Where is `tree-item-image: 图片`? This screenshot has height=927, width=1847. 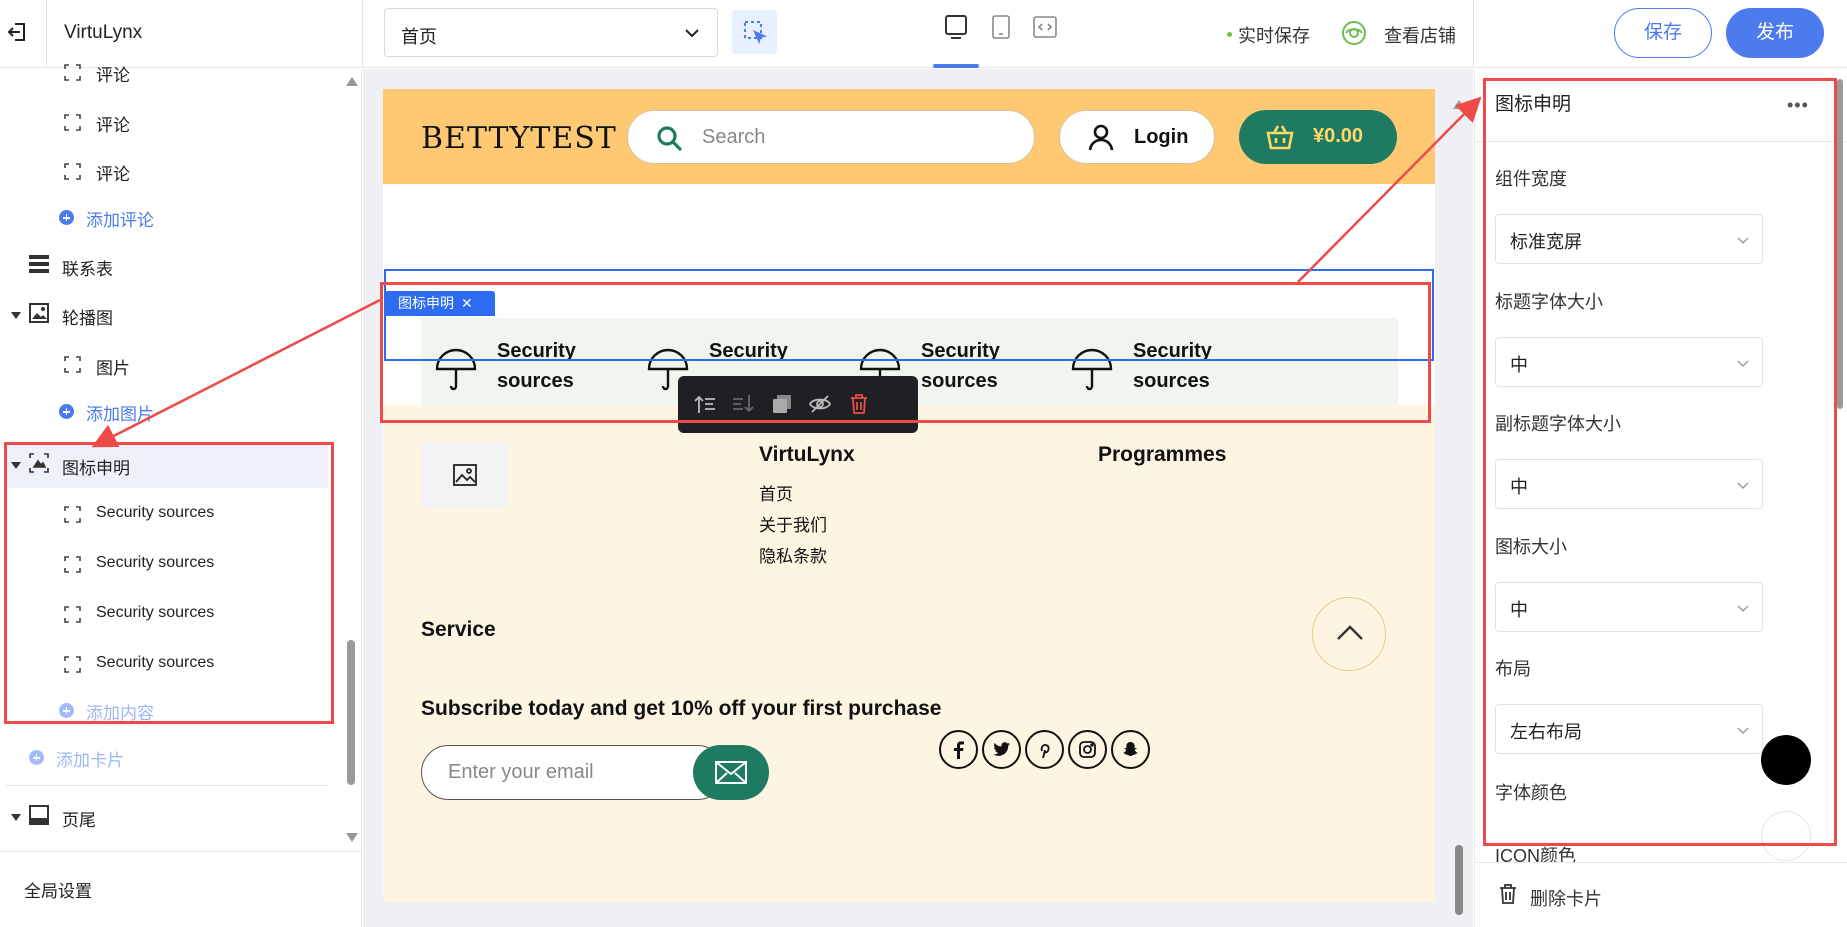 tree-item-image: 图片 is located at coordinates (113, 366).